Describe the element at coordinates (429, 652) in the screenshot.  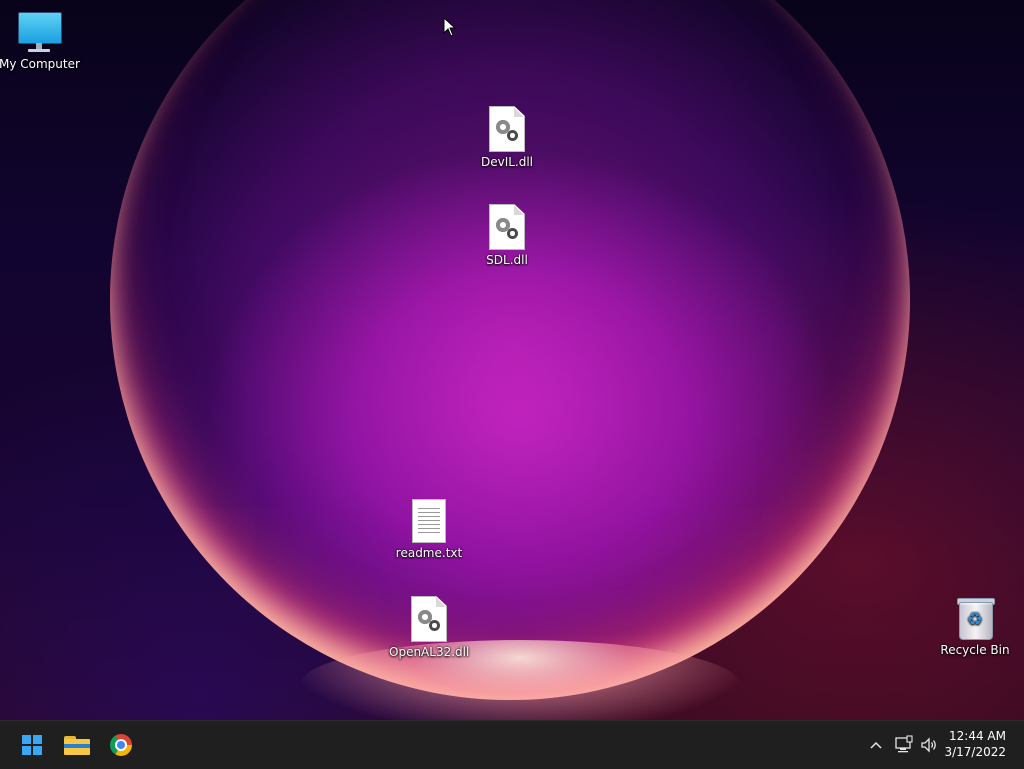
I see `desktop-icon-label: OpenAL32.dll` at that location.